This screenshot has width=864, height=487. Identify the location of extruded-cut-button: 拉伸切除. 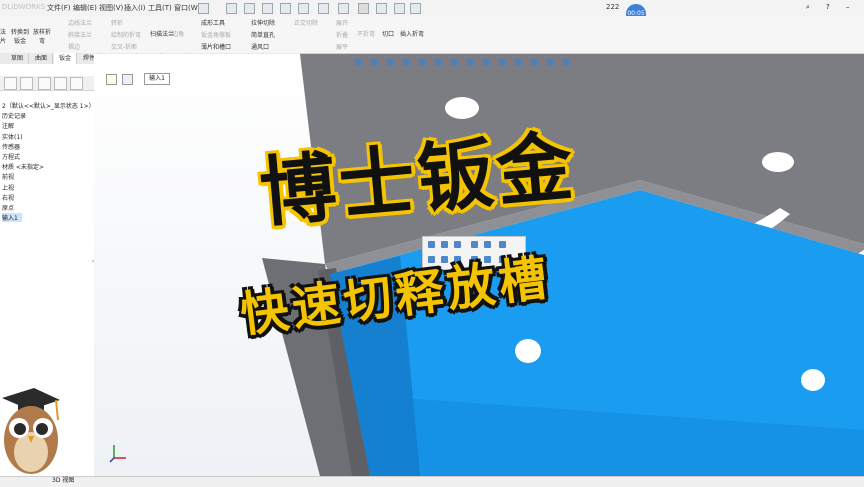
(263, 22).